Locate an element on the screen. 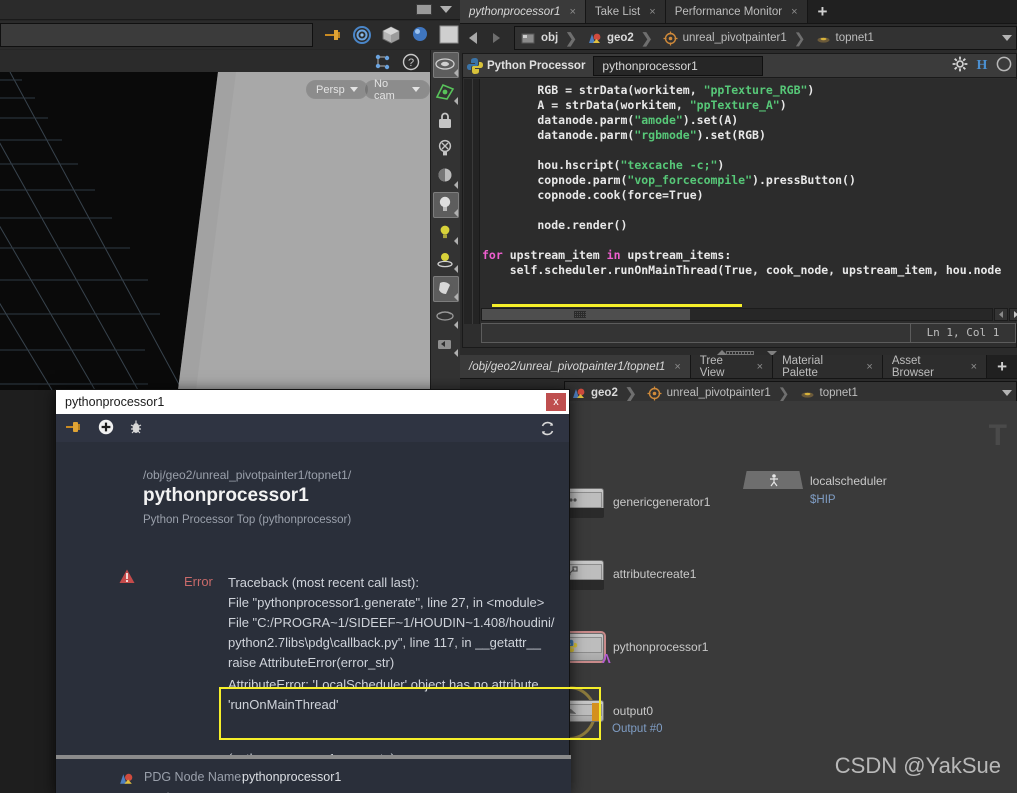 The image size is (1017, 793). breadcrumb-label: topnet1 is located at coordinates (838, 393).